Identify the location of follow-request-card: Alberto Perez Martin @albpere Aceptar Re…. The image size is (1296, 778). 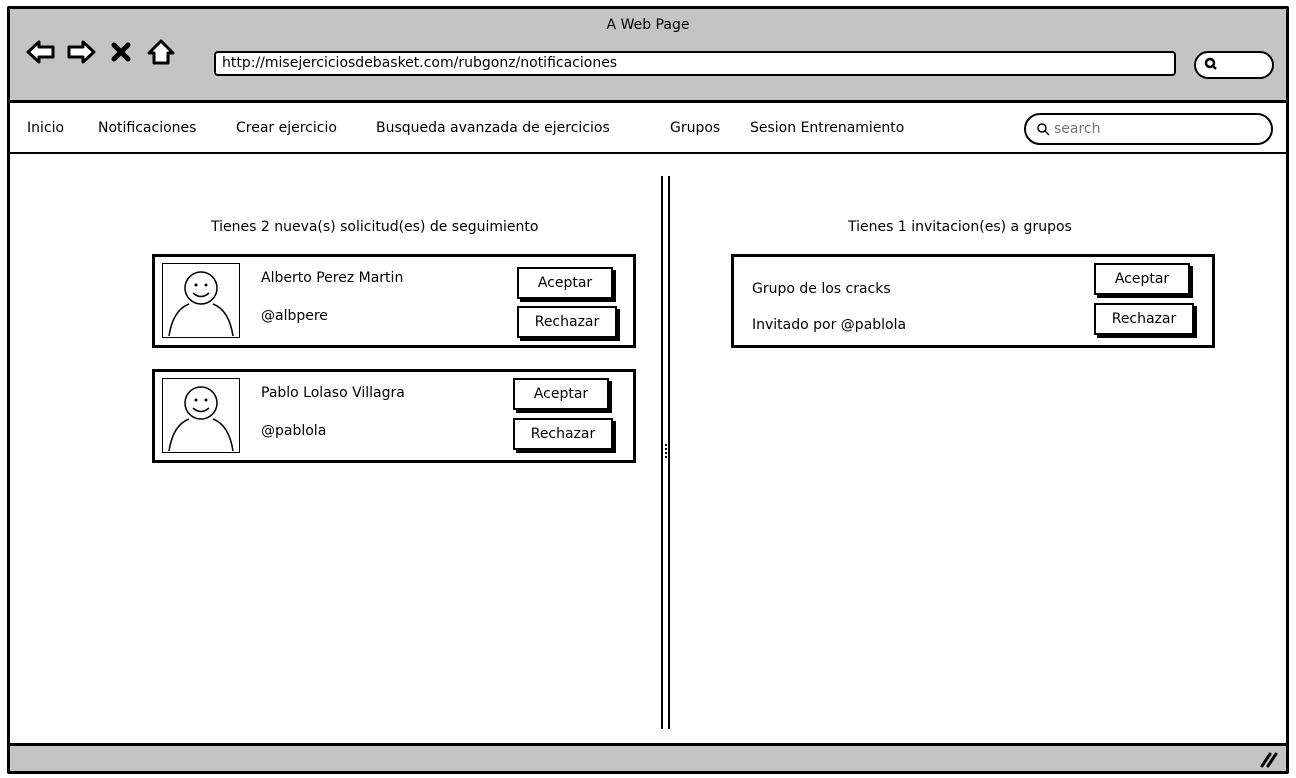
(394, 301).